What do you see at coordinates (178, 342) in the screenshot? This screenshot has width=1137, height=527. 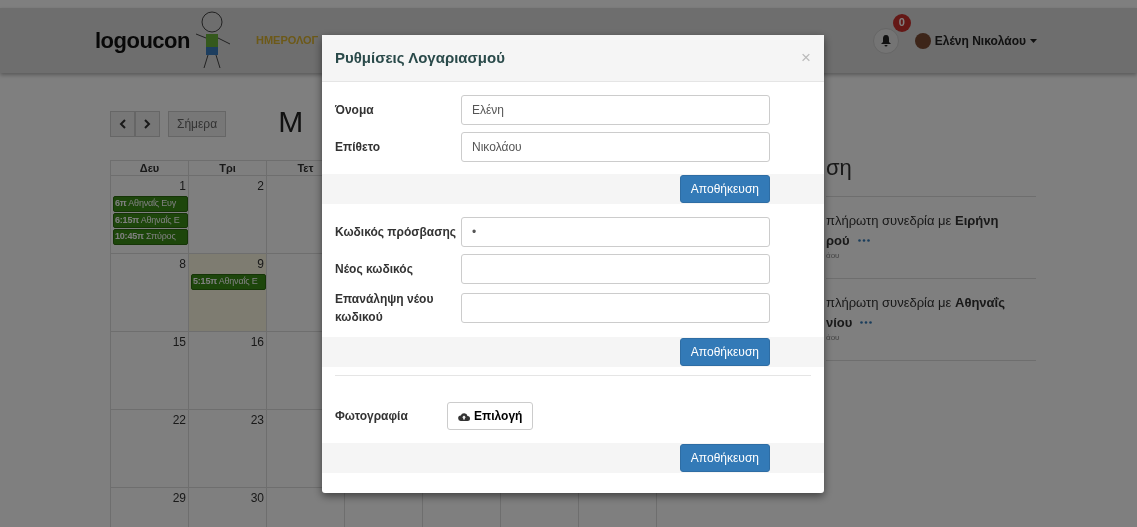 I see `day-number: 15` at bounding box center [178, 342].